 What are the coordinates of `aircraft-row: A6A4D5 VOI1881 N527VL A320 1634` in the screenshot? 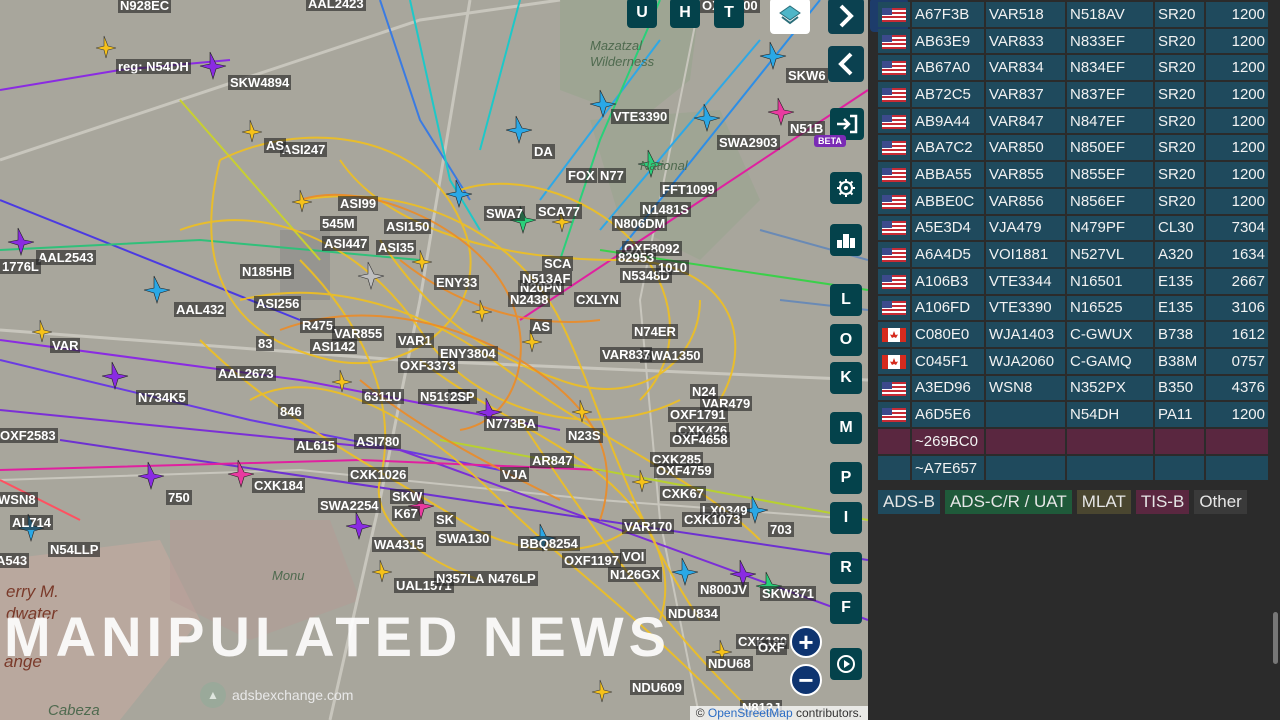 It's located at (1073, 254).